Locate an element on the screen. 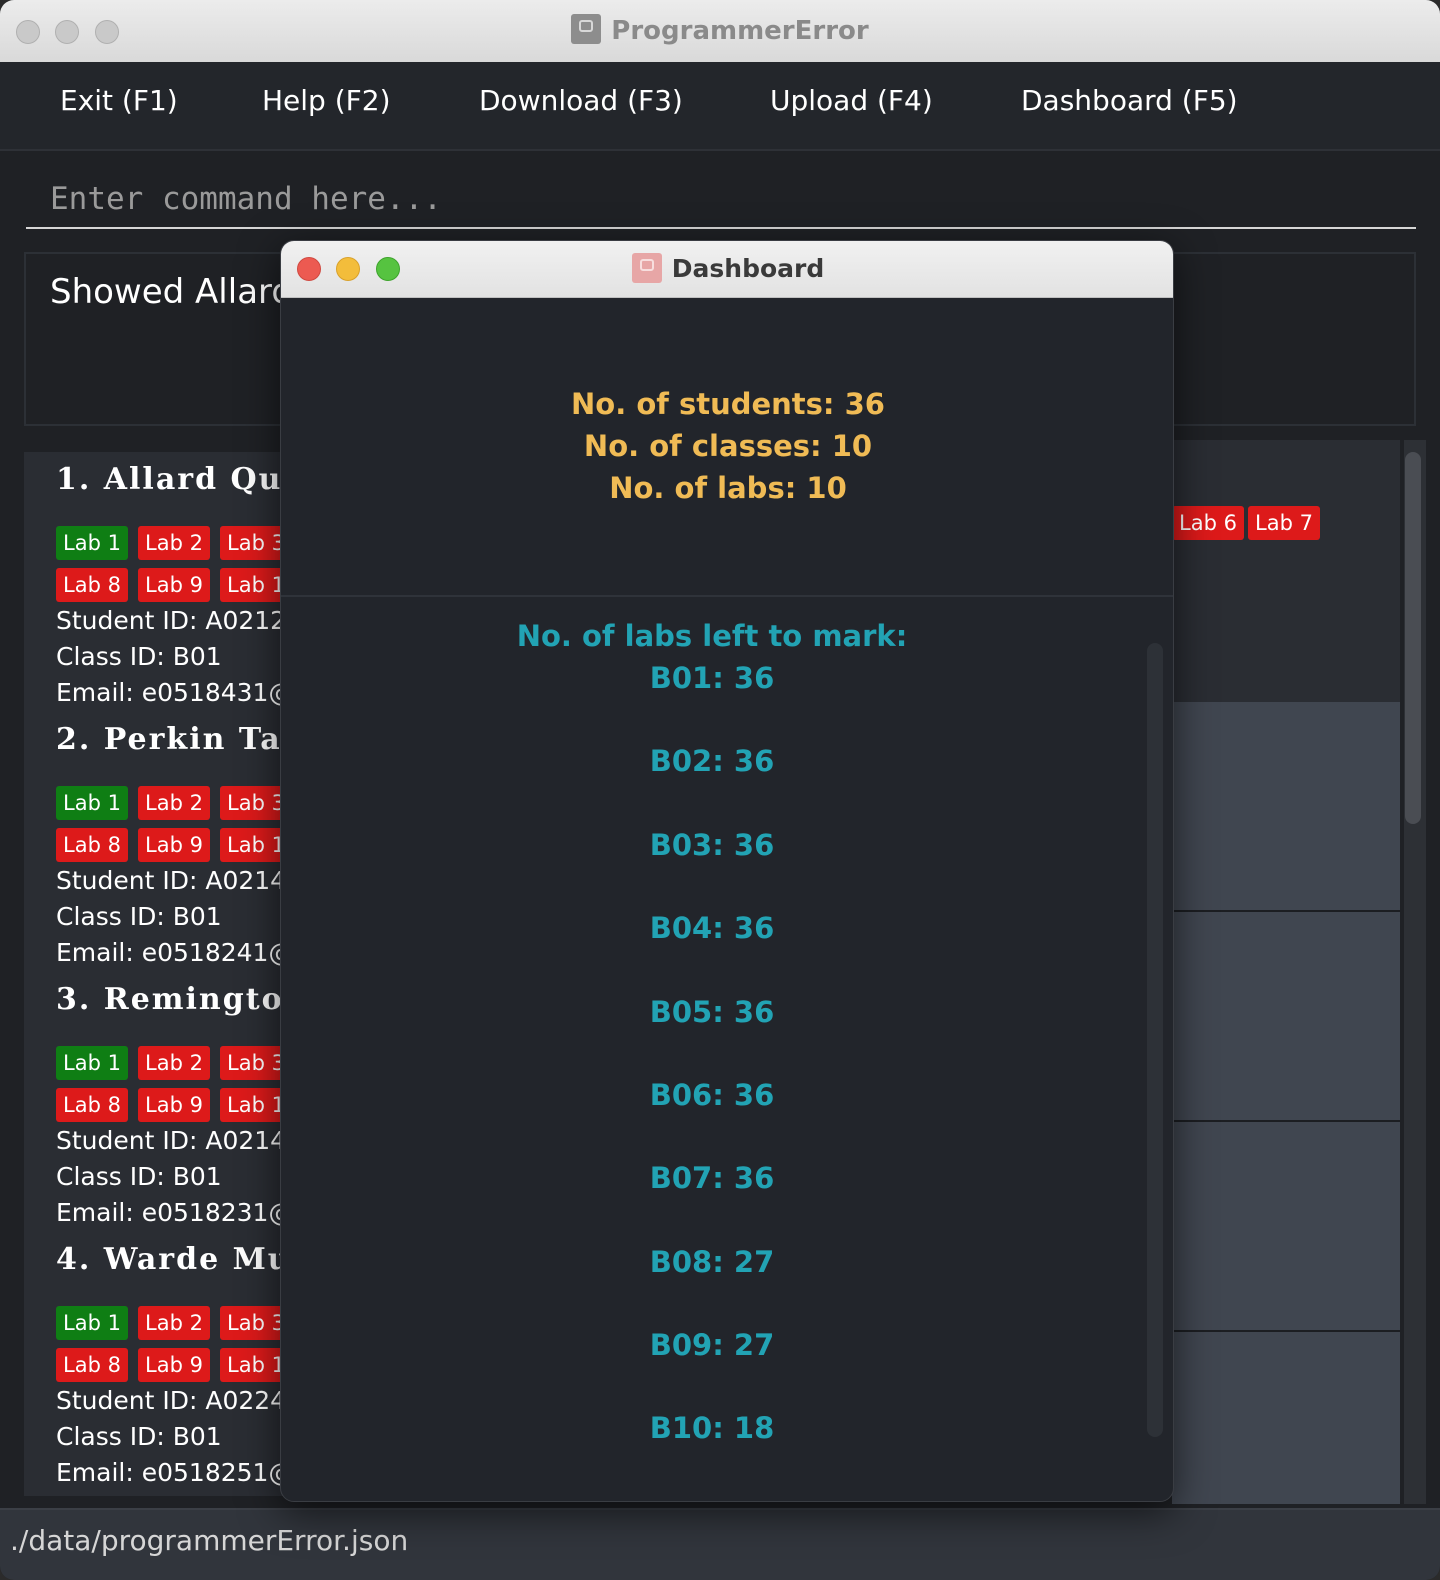  command-area is located at coordinates (720, 195).